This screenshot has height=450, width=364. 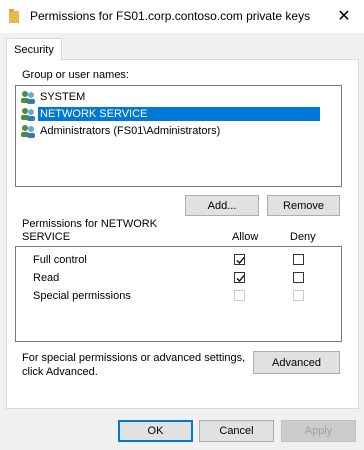 What do you see at coordinates (239, 259) in the screenshot?
I see `allow-full-control-checkbox` at bounding box center [239, 259].